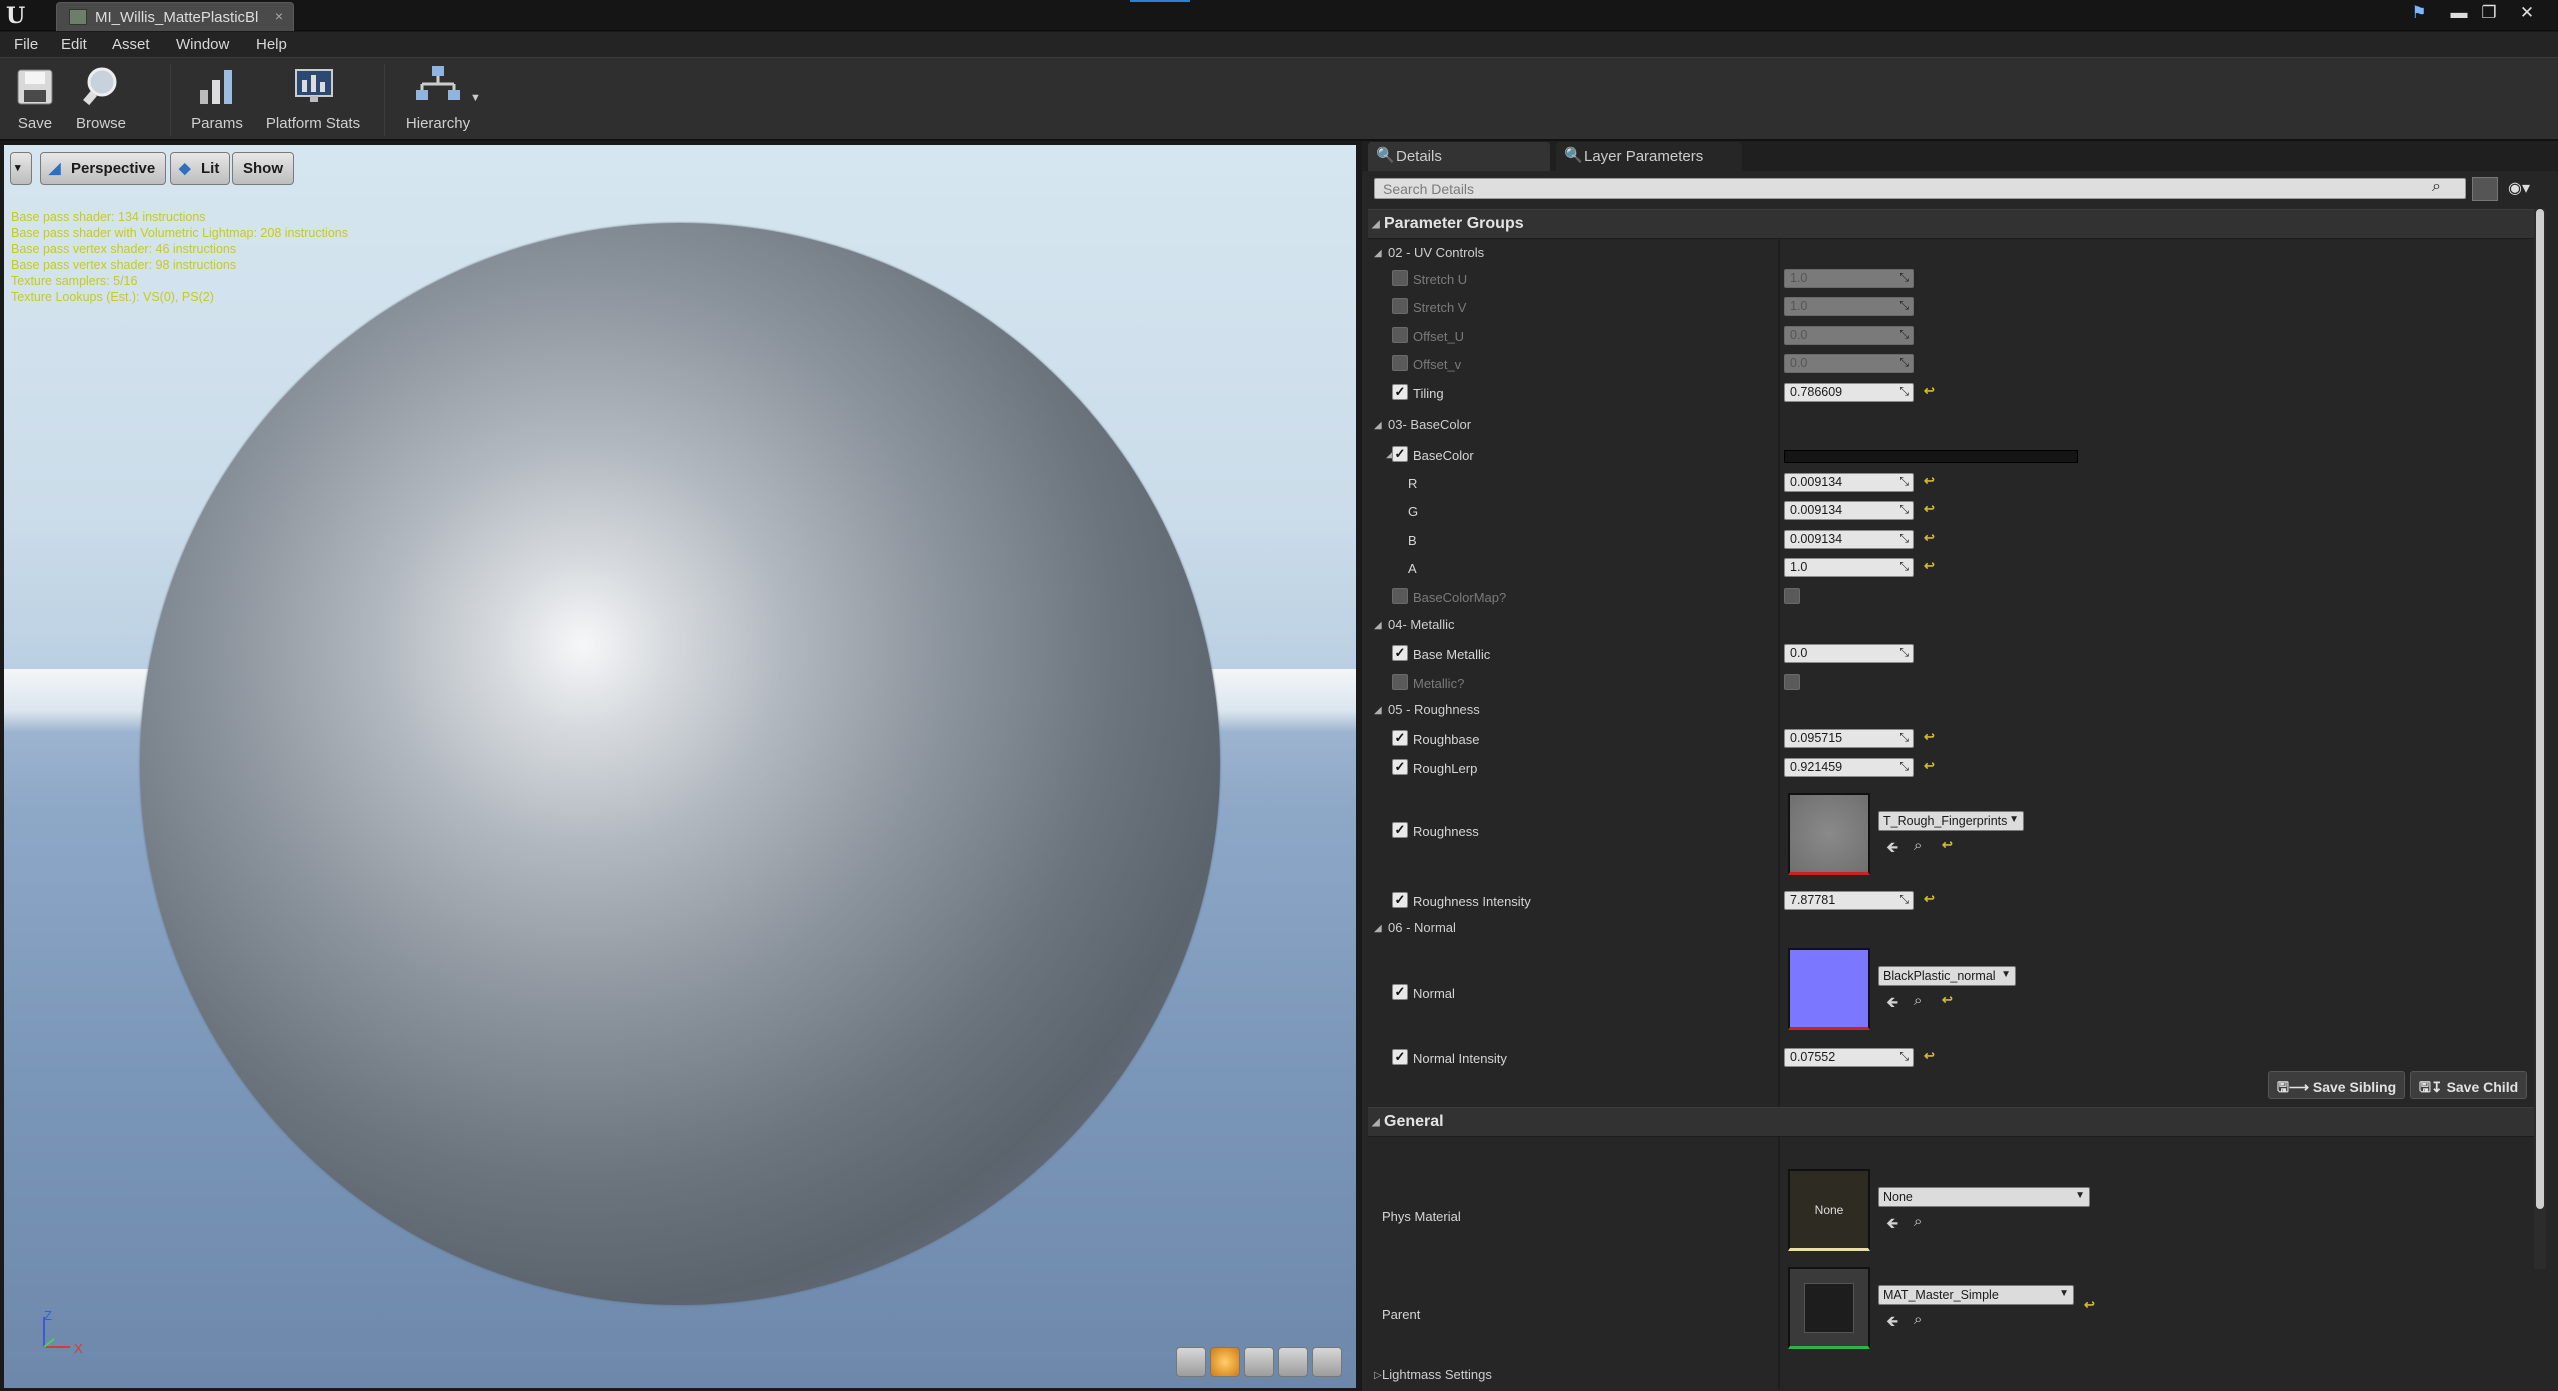  Describe the element at coordinates (1436, 252) in the screenshot. I see `group-uv-controls: 02 - UV Controls` at that location.